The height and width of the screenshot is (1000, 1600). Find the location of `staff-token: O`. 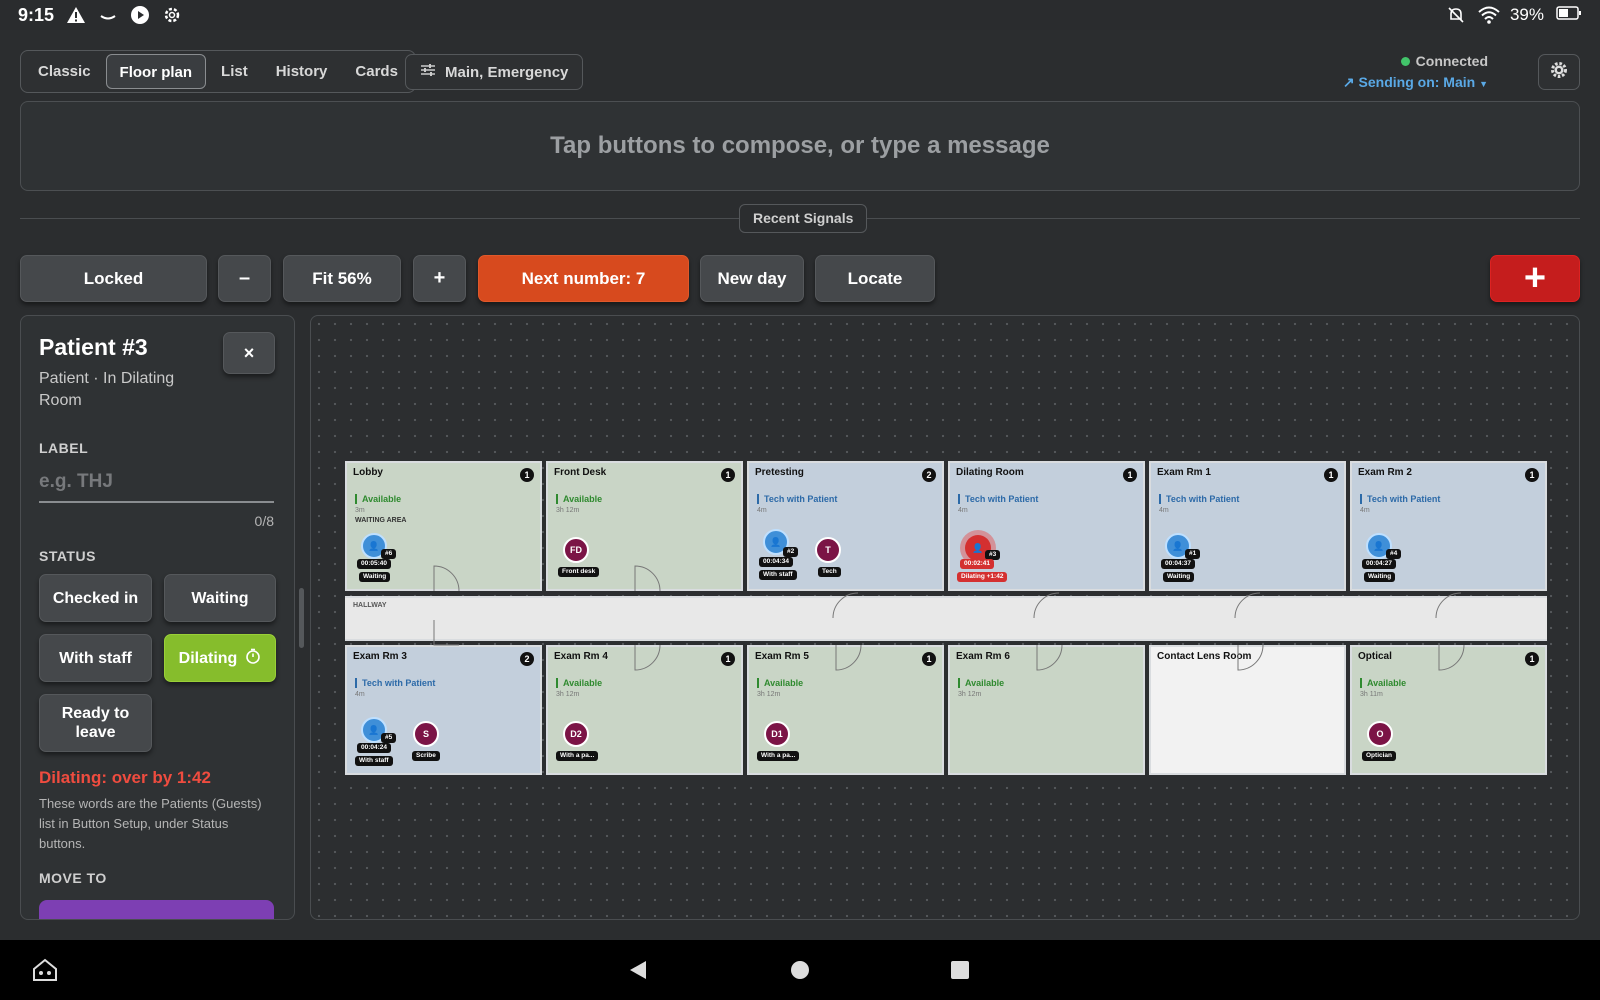

staff-token: O is located at coordinates (1380, 734).